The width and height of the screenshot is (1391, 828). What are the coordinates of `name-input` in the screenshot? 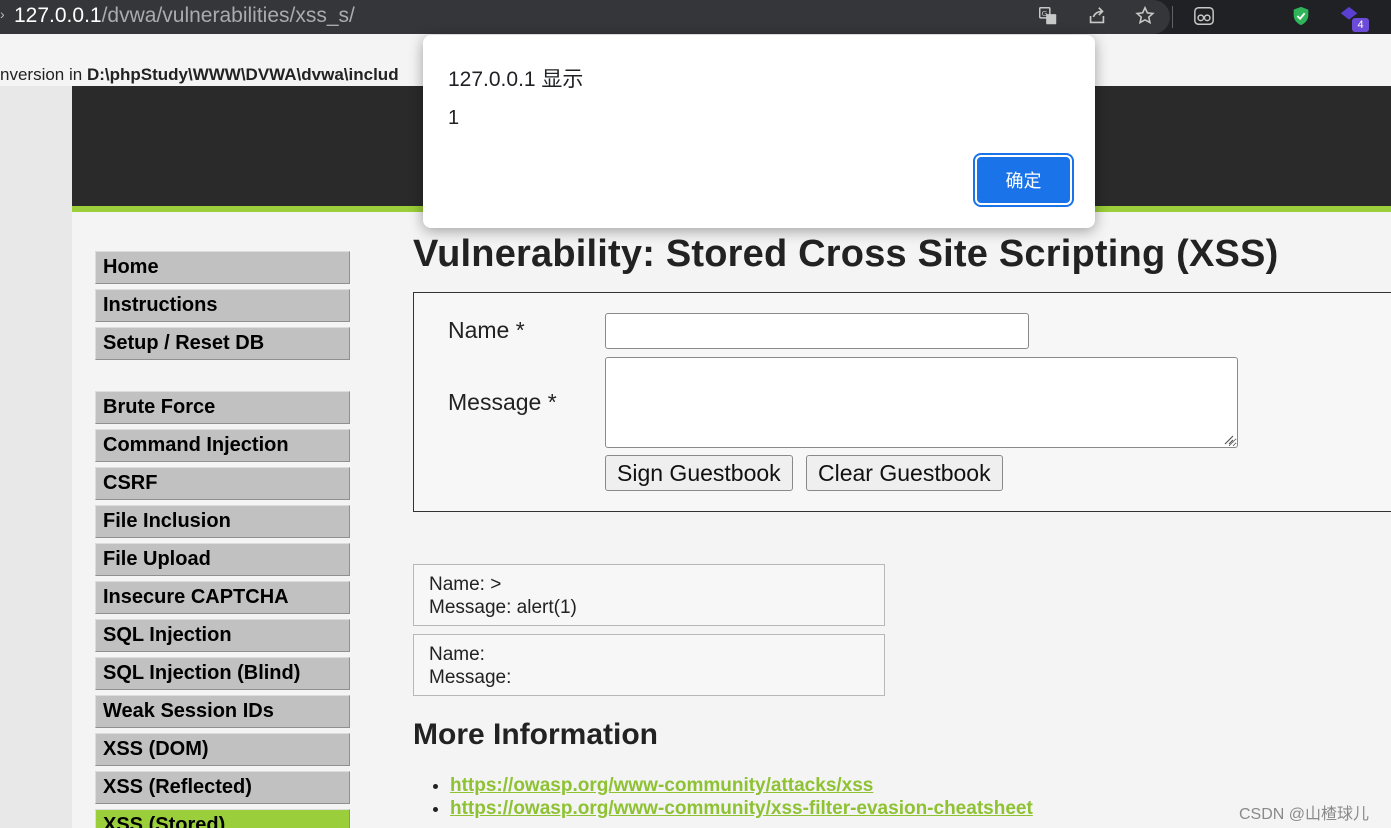 It's located at (817, 331).